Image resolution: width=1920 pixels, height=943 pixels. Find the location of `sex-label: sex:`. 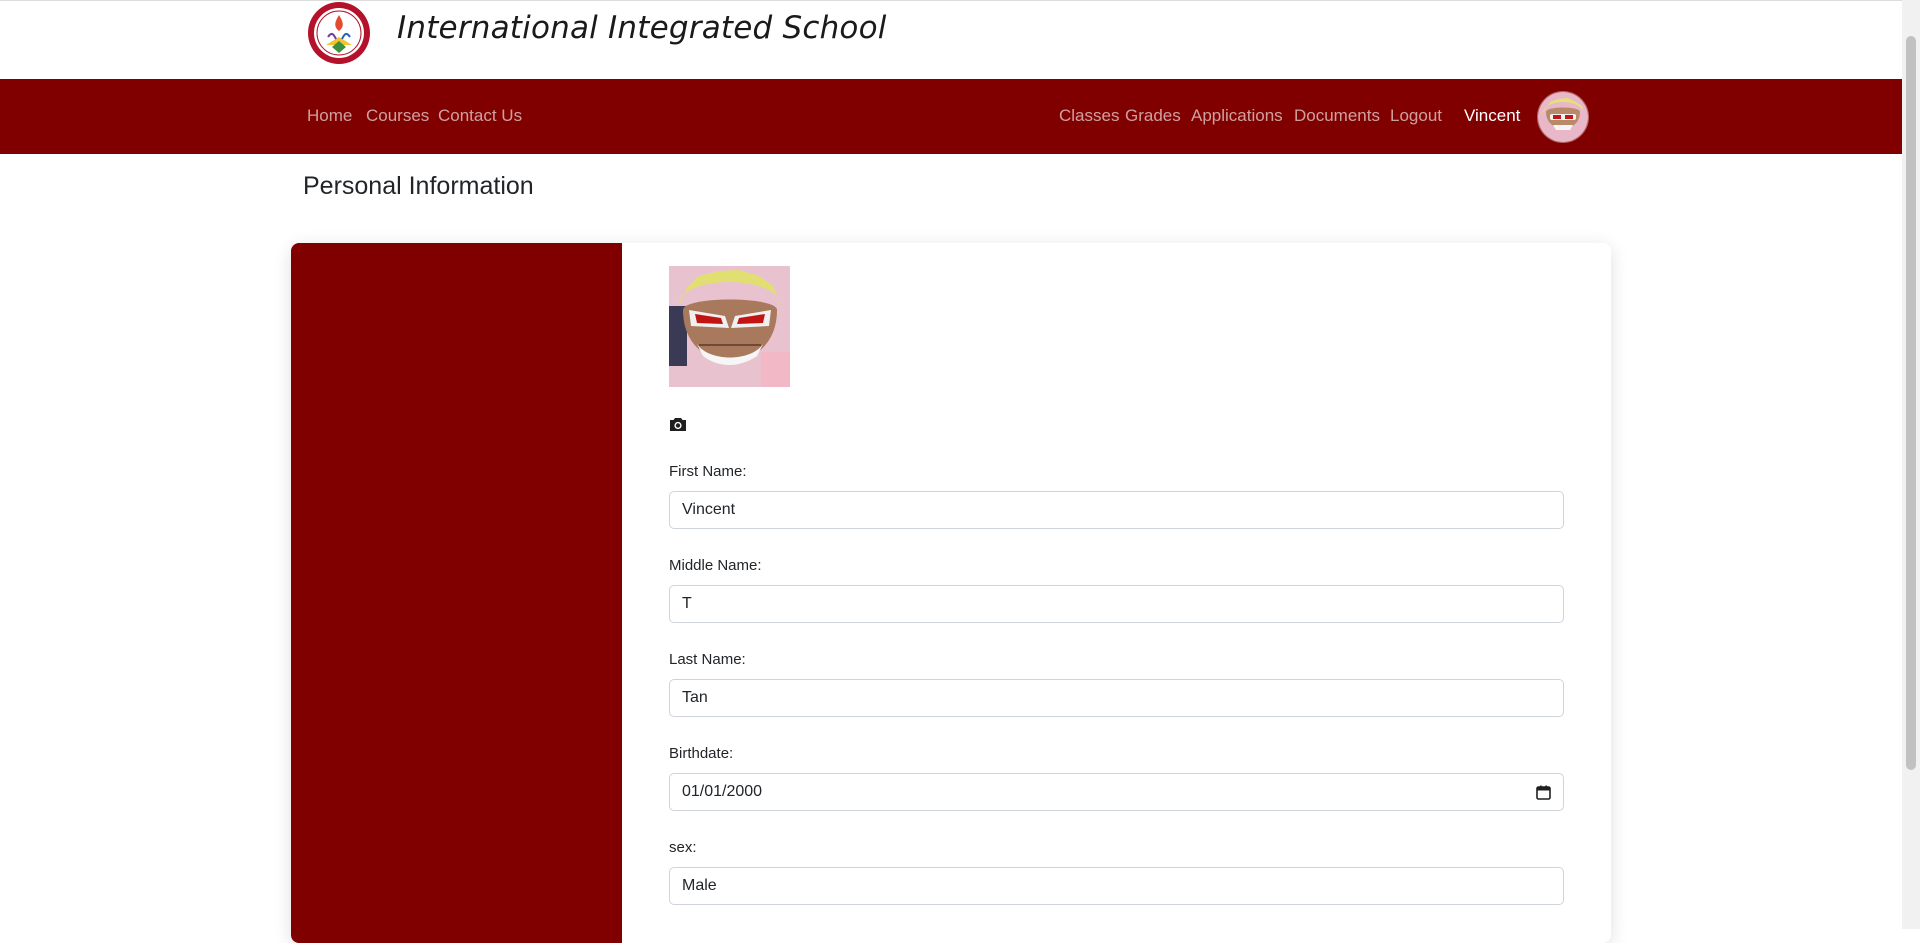

sex-label: sex: is located at coordinates (683, 847).